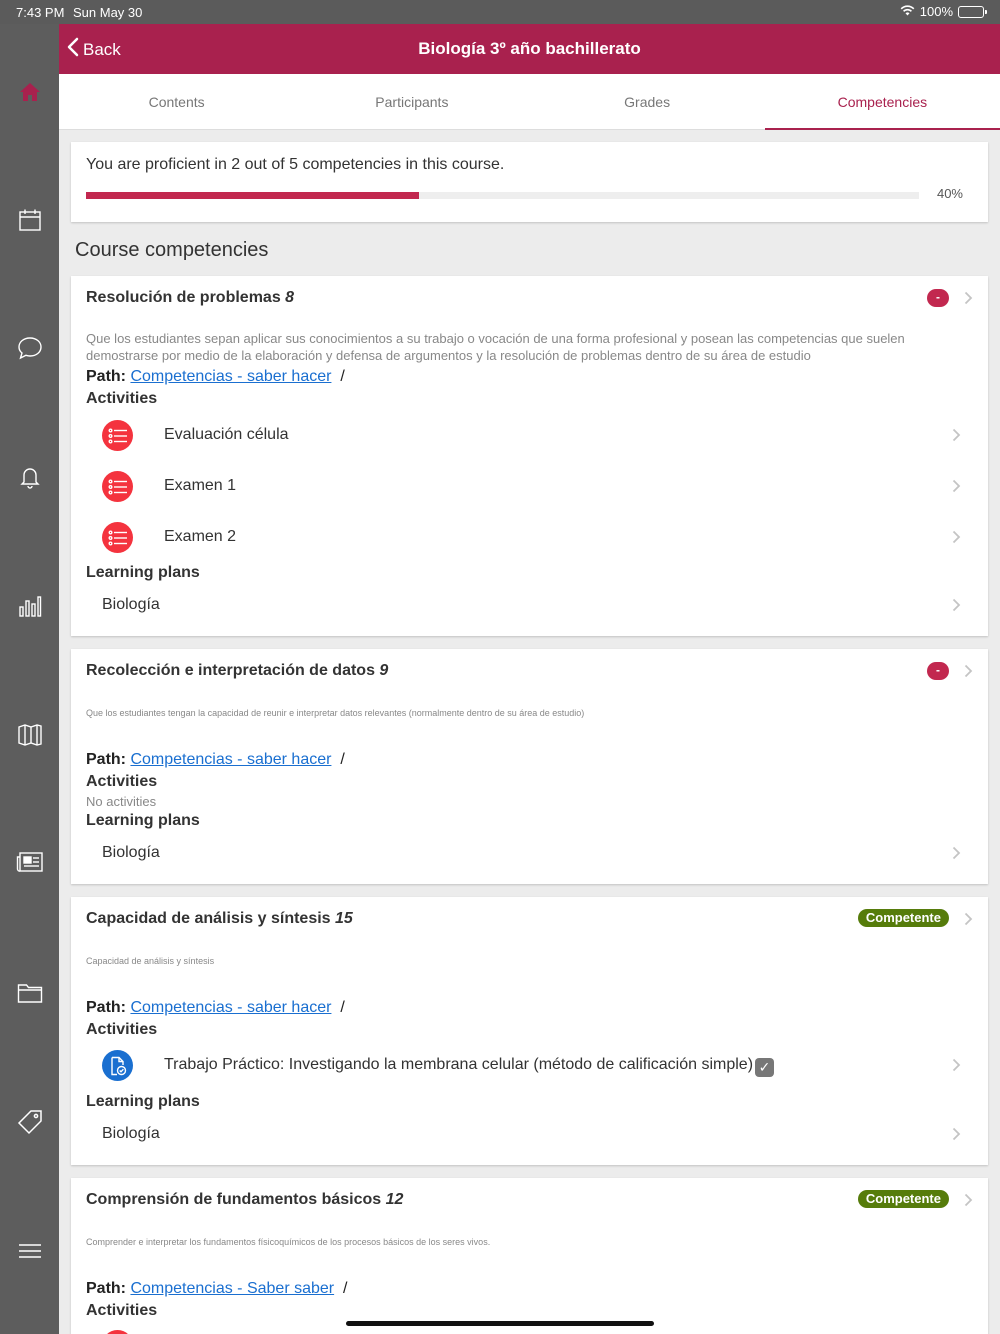  What do you see at coordinates (29, 992) in the screenshot?
I see `files-folder-icon` at bounding box center [29, 992].